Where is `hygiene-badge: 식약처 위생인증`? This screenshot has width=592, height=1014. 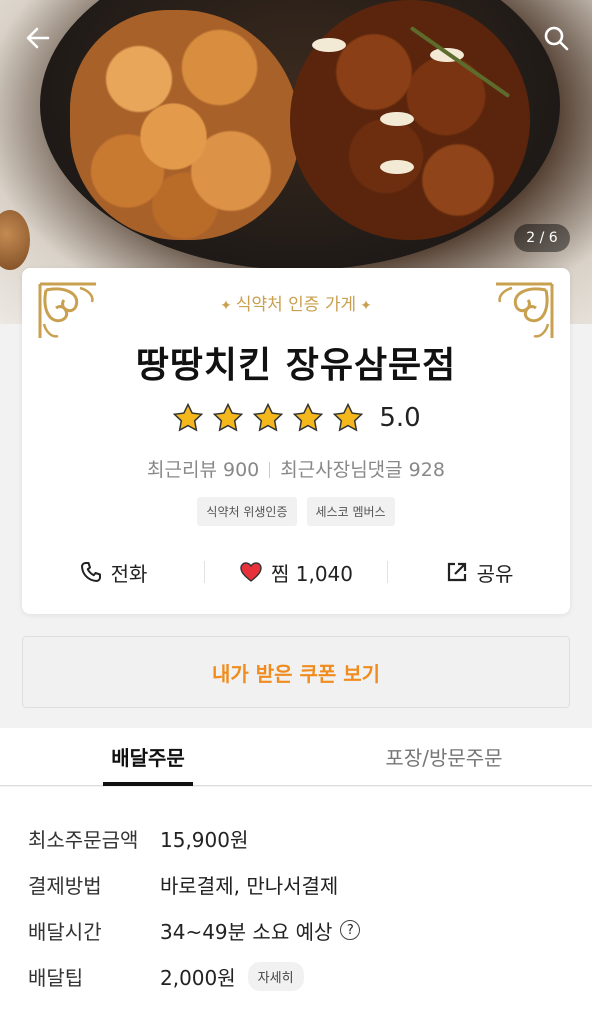
hygiene-badge: 식약처 위생인증 is located at coordinates (247, 511).